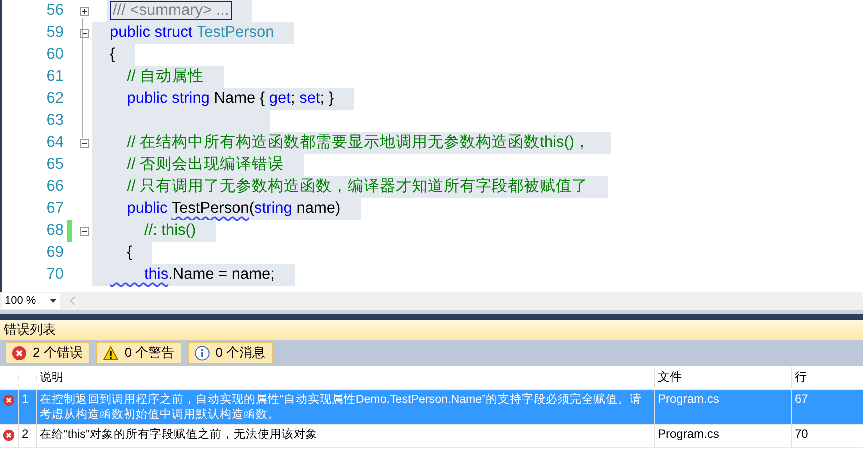 The image size is (863, 453). I want to click on column-header: 说明, so click(346, 377).